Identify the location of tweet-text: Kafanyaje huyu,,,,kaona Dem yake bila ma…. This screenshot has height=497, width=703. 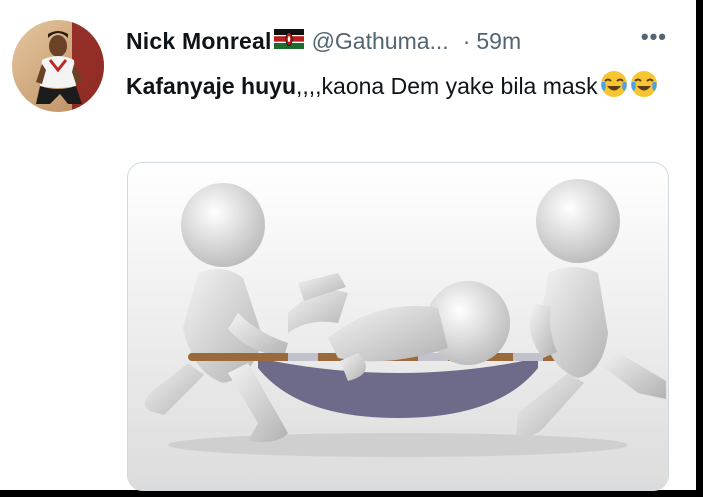
(396, 86).